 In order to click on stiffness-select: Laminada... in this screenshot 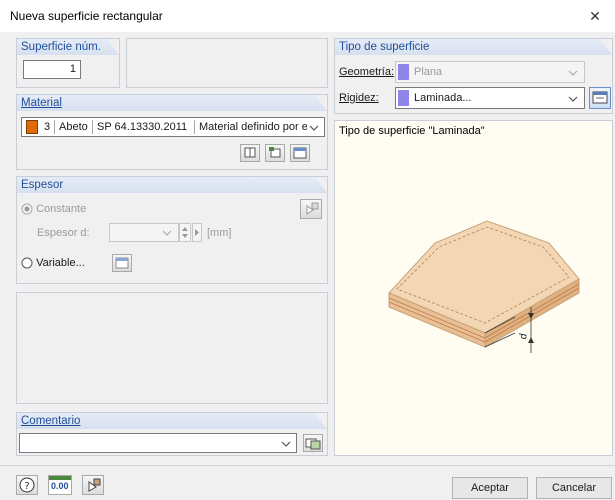, I will do `click(490, 98)`.